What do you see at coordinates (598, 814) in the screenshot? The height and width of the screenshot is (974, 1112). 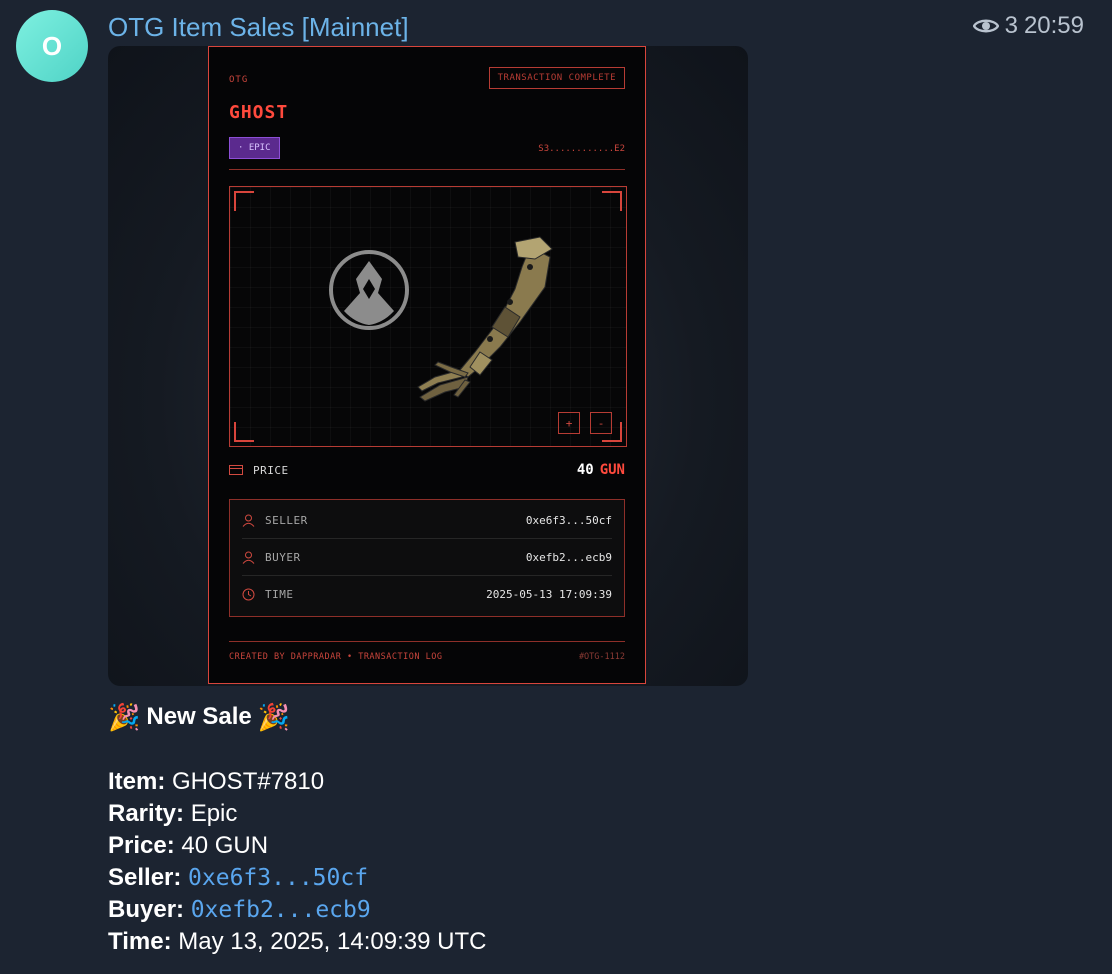 I see `rarity-line: Rarity: Epic` at bounding box center [598, 814].